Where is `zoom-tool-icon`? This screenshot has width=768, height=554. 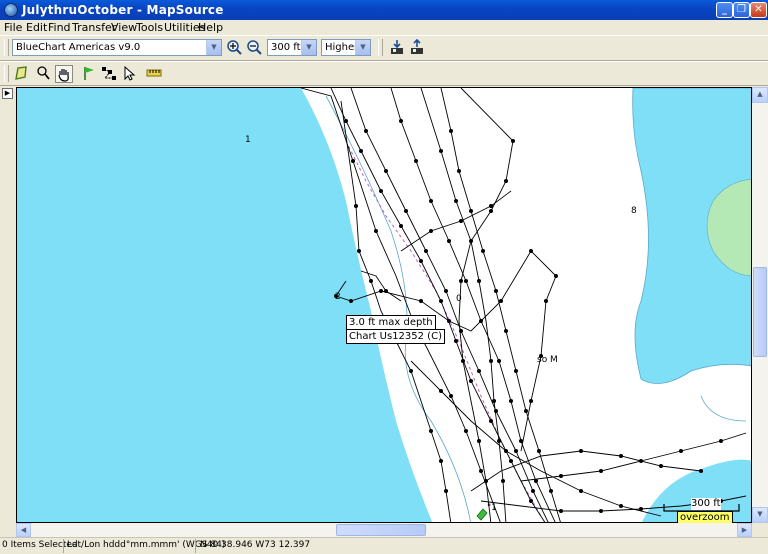
zoom-tool-icon is located at coordinates (43, 73).